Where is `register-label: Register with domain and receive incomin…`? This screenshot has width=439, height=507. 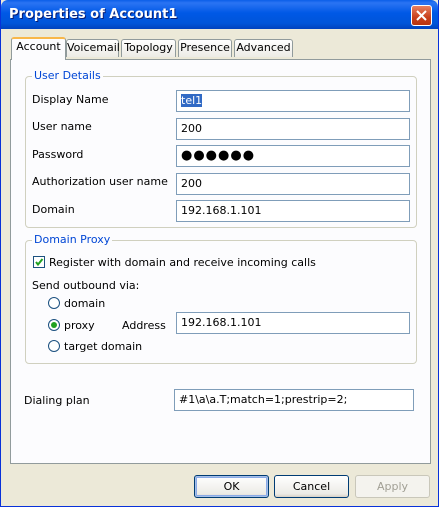 register-label: Register with domain and receive incomin… is located at coordinates (182, 262).